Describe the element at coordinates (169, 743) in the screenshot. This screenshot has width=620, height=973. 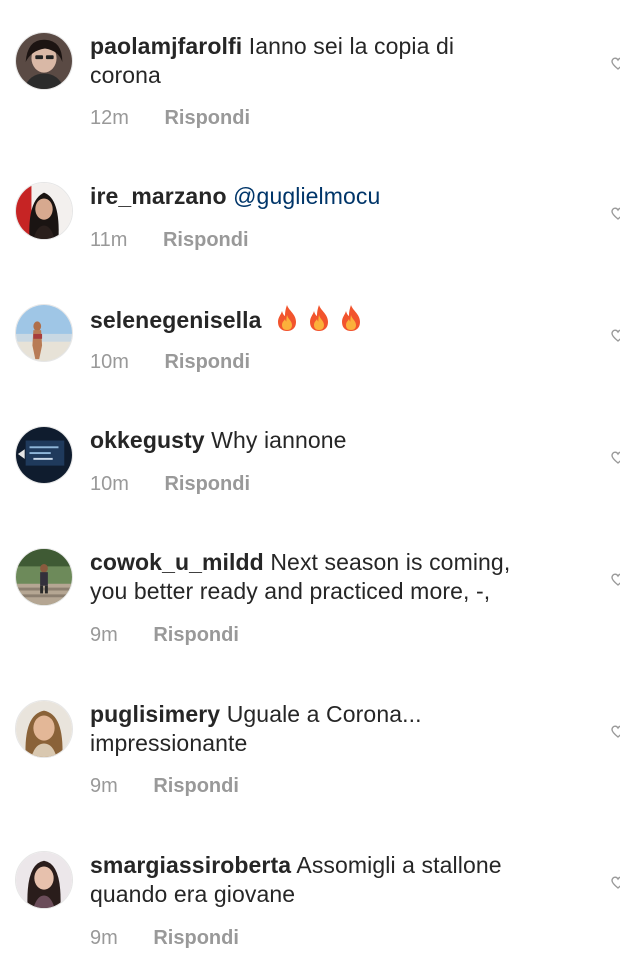
I see `comment-text-continued: impressionante` at that location.